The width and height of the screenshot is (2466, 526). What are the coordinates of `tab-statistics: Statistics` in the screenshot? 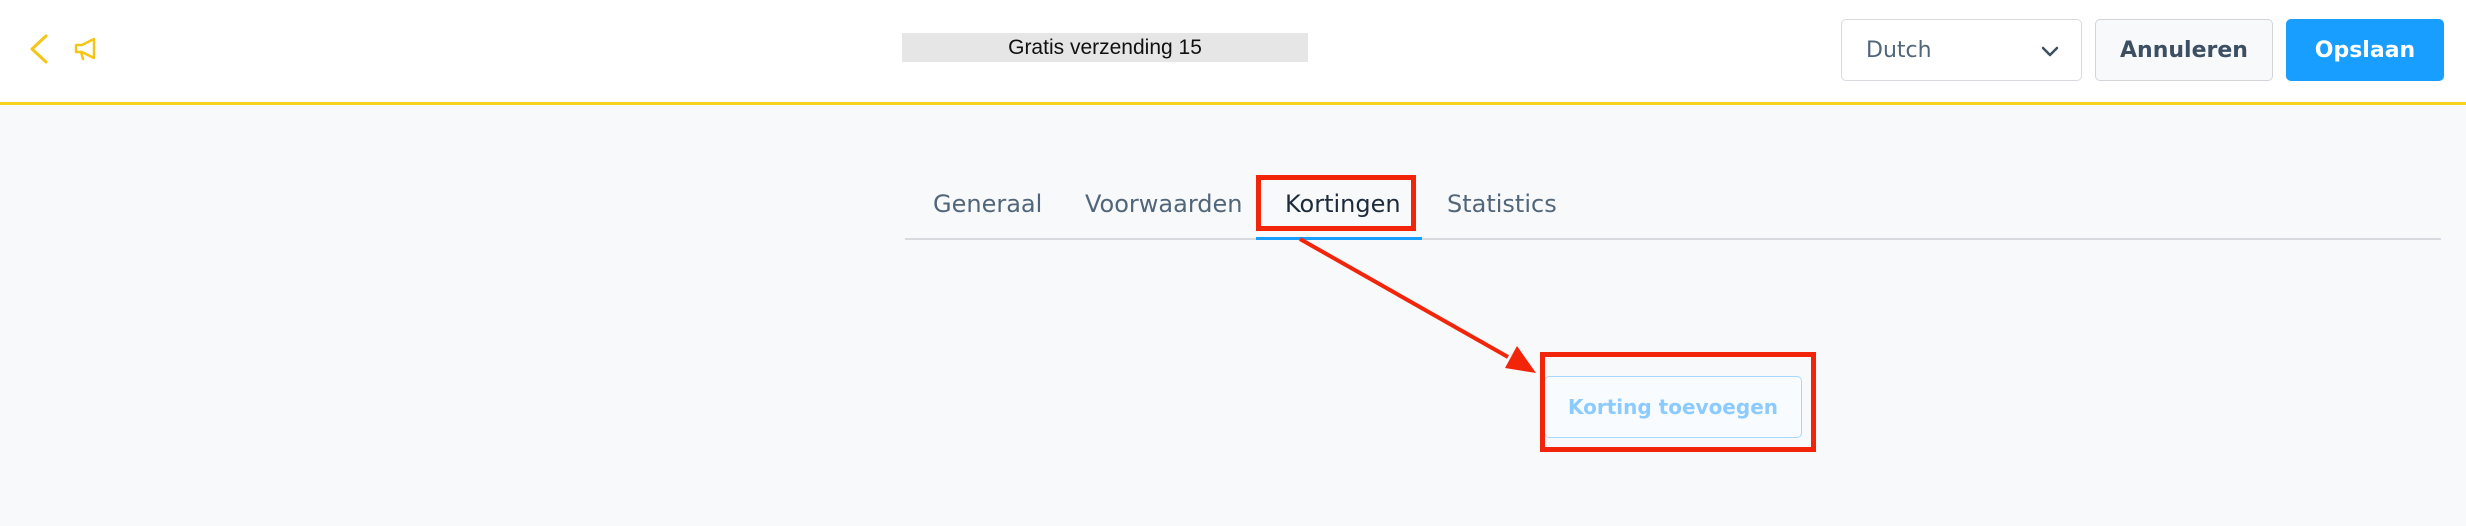 It's located at (1502, 199).